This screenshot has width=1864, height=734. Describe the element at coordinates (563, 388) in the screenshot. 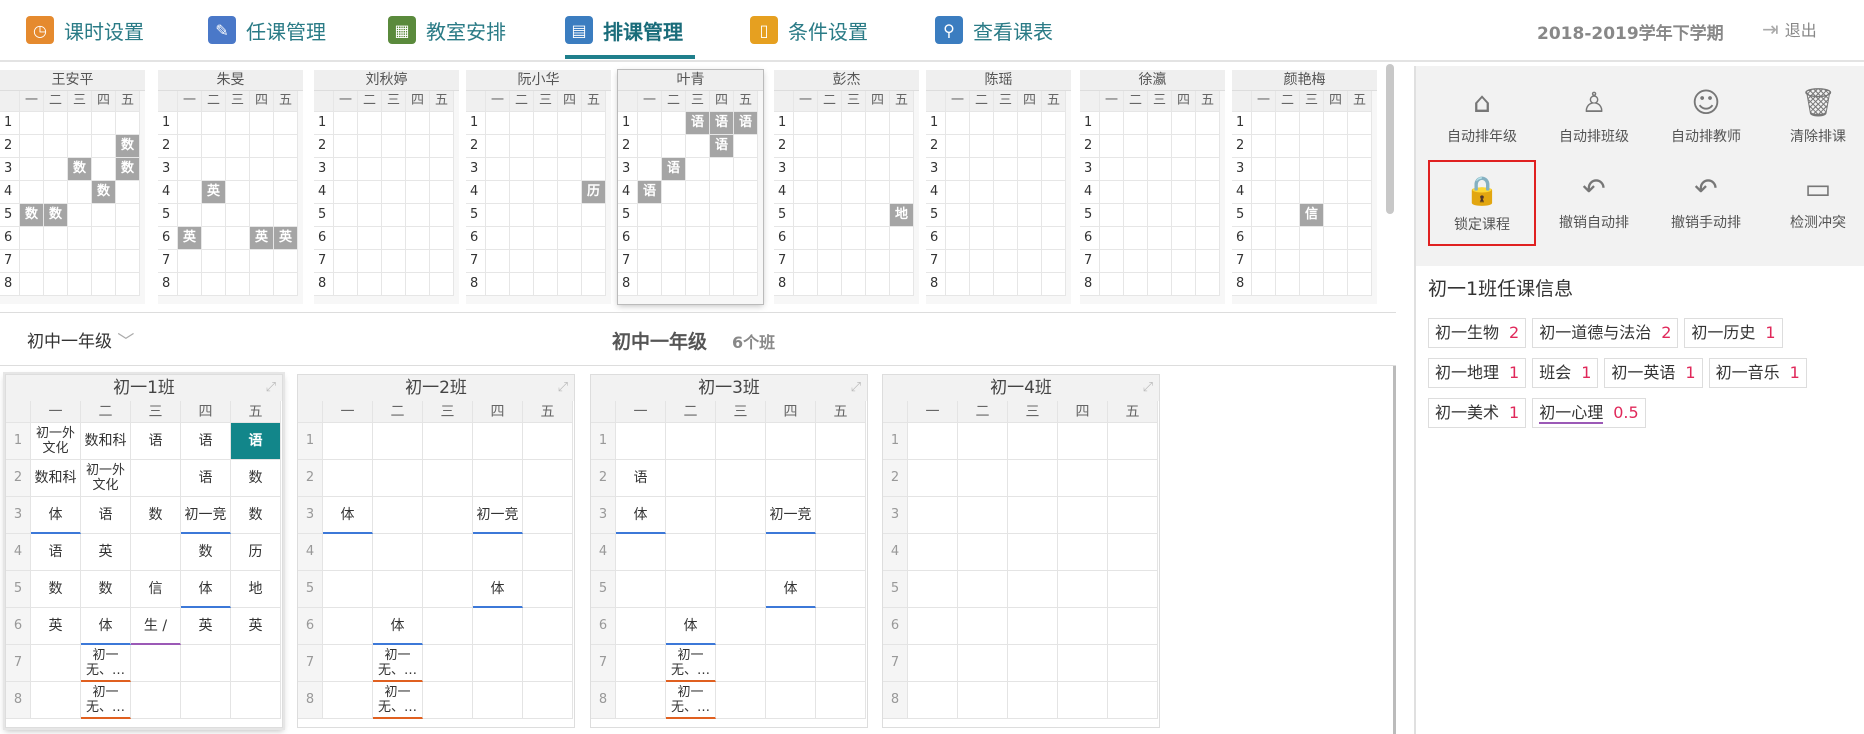

I see `expand-icon: ⤢` at that location.